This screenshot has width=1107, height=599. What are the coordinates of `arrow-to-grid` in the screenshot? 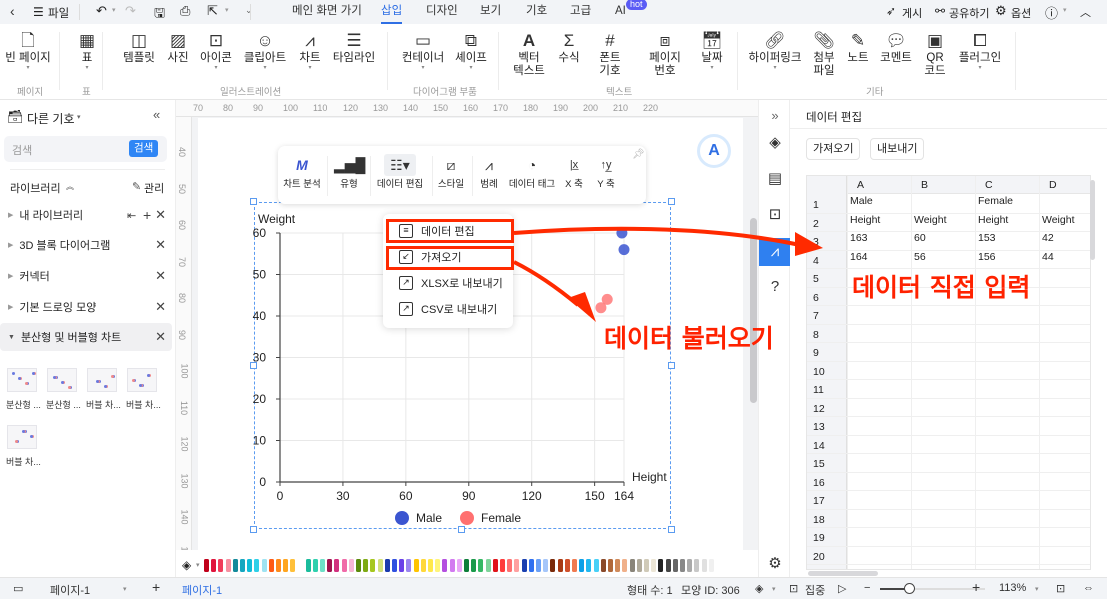 It's located at (657, 236).